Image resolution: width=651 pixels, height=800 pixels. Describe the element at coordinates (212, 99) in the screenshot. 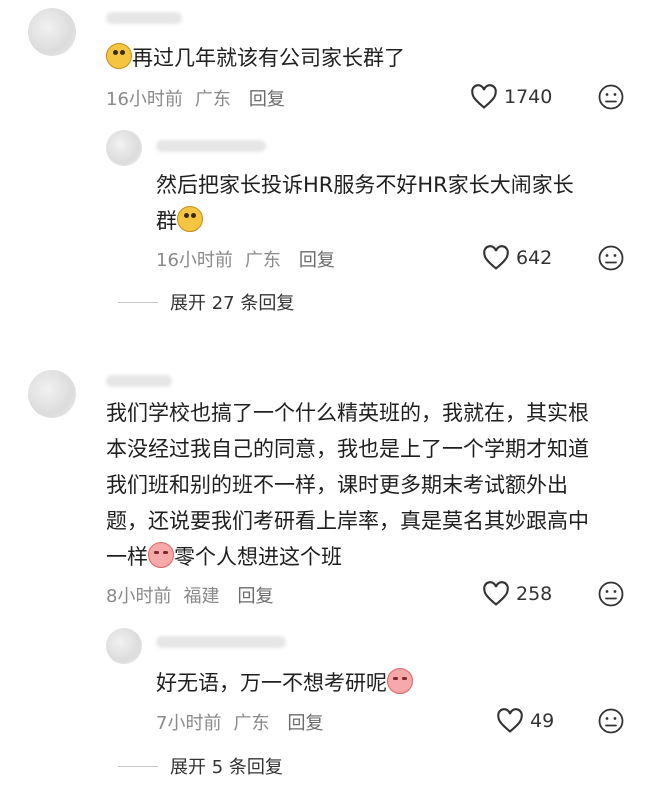

I see `comment-location: 广东` at that location.